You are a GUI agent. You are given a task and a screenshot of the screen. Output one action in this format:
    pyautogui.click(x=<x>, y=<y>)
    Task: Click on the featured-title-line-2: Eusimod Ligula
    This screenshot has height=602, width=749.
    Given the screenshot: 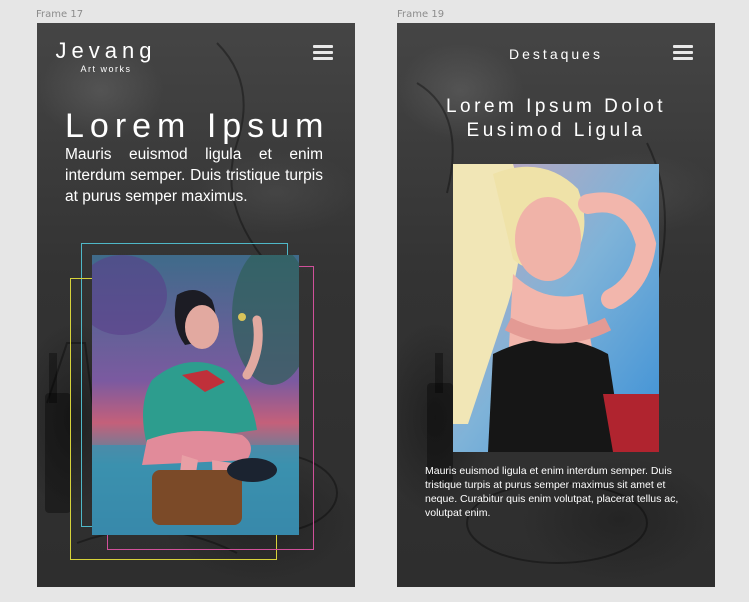 What is the action you would take?
    pyautogui.click(x=556, y=130)
    